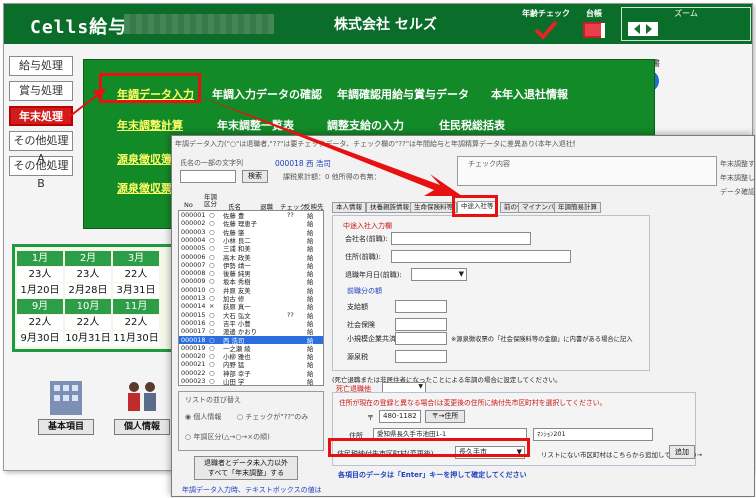  Describe the element at coordinates (66, 398) in the screenshot. I see `building-icon` at that location.